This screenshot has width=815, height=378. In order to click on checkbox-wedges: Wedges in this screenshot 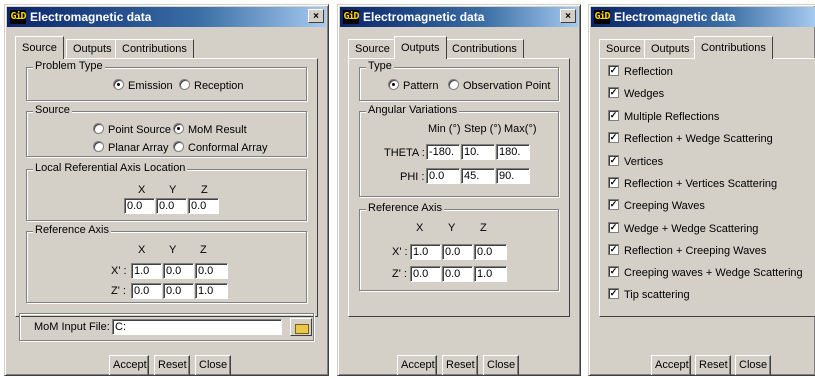, I will do `click(636, 93)`.